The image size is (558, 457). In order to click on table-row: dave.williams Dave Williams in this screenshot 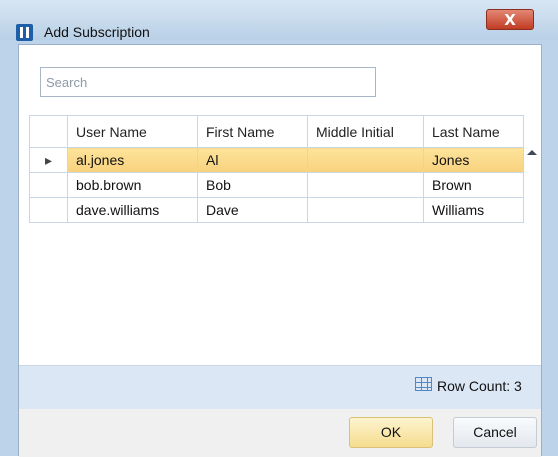, I will do `click(276, 210)`.